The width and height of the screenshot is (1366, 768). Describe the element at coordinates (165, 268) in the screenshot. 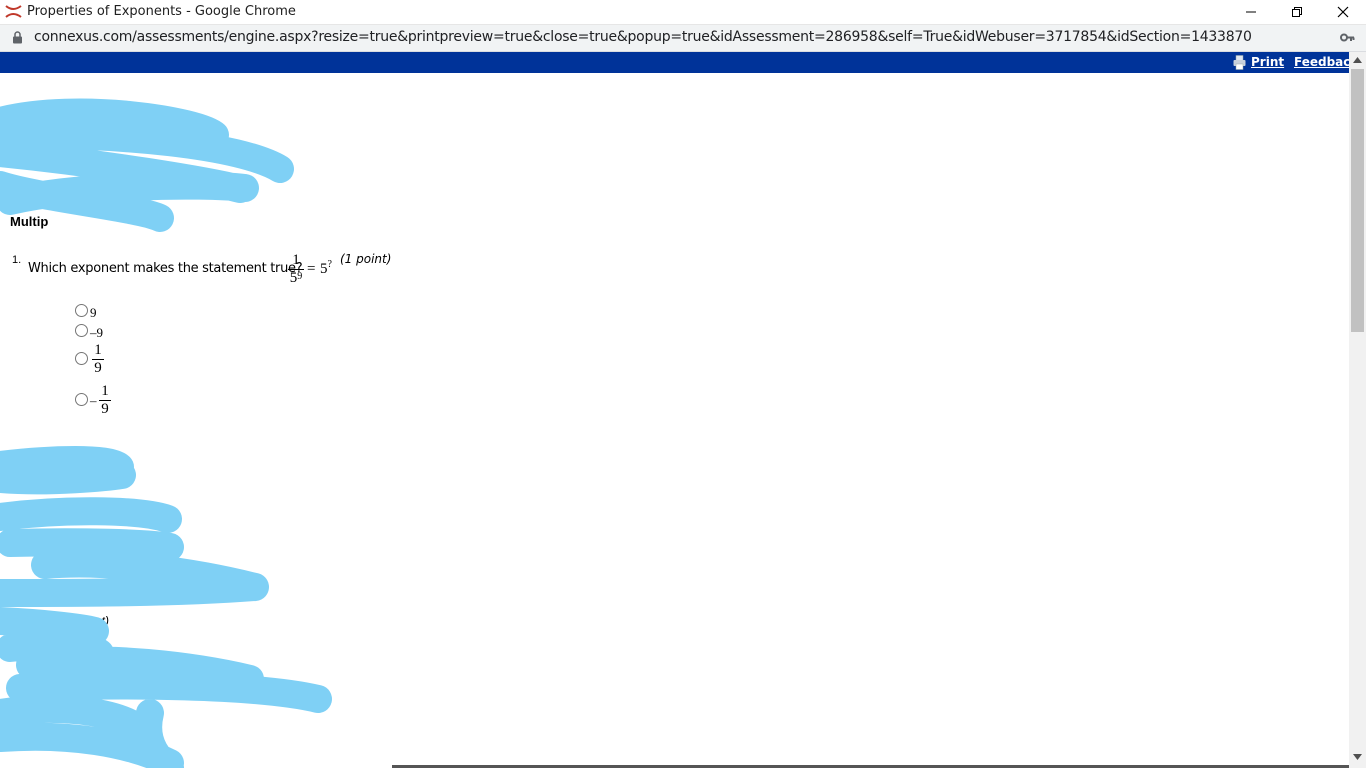

I see `question-text: Which exponent makes the statement true?` at that location.